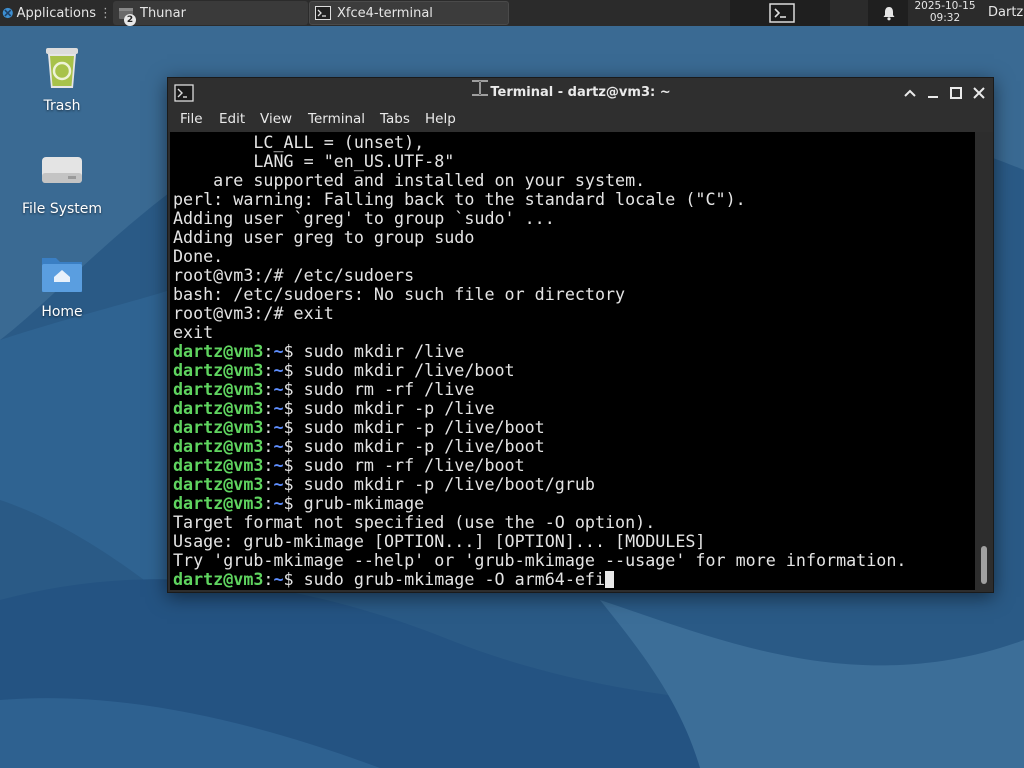  What do you see at coordinates (539, 503) in the screenshot?
I see `terminal-command-line: dartz@vm3:~$ grub-mkimage` at bounding box center [539, 503].